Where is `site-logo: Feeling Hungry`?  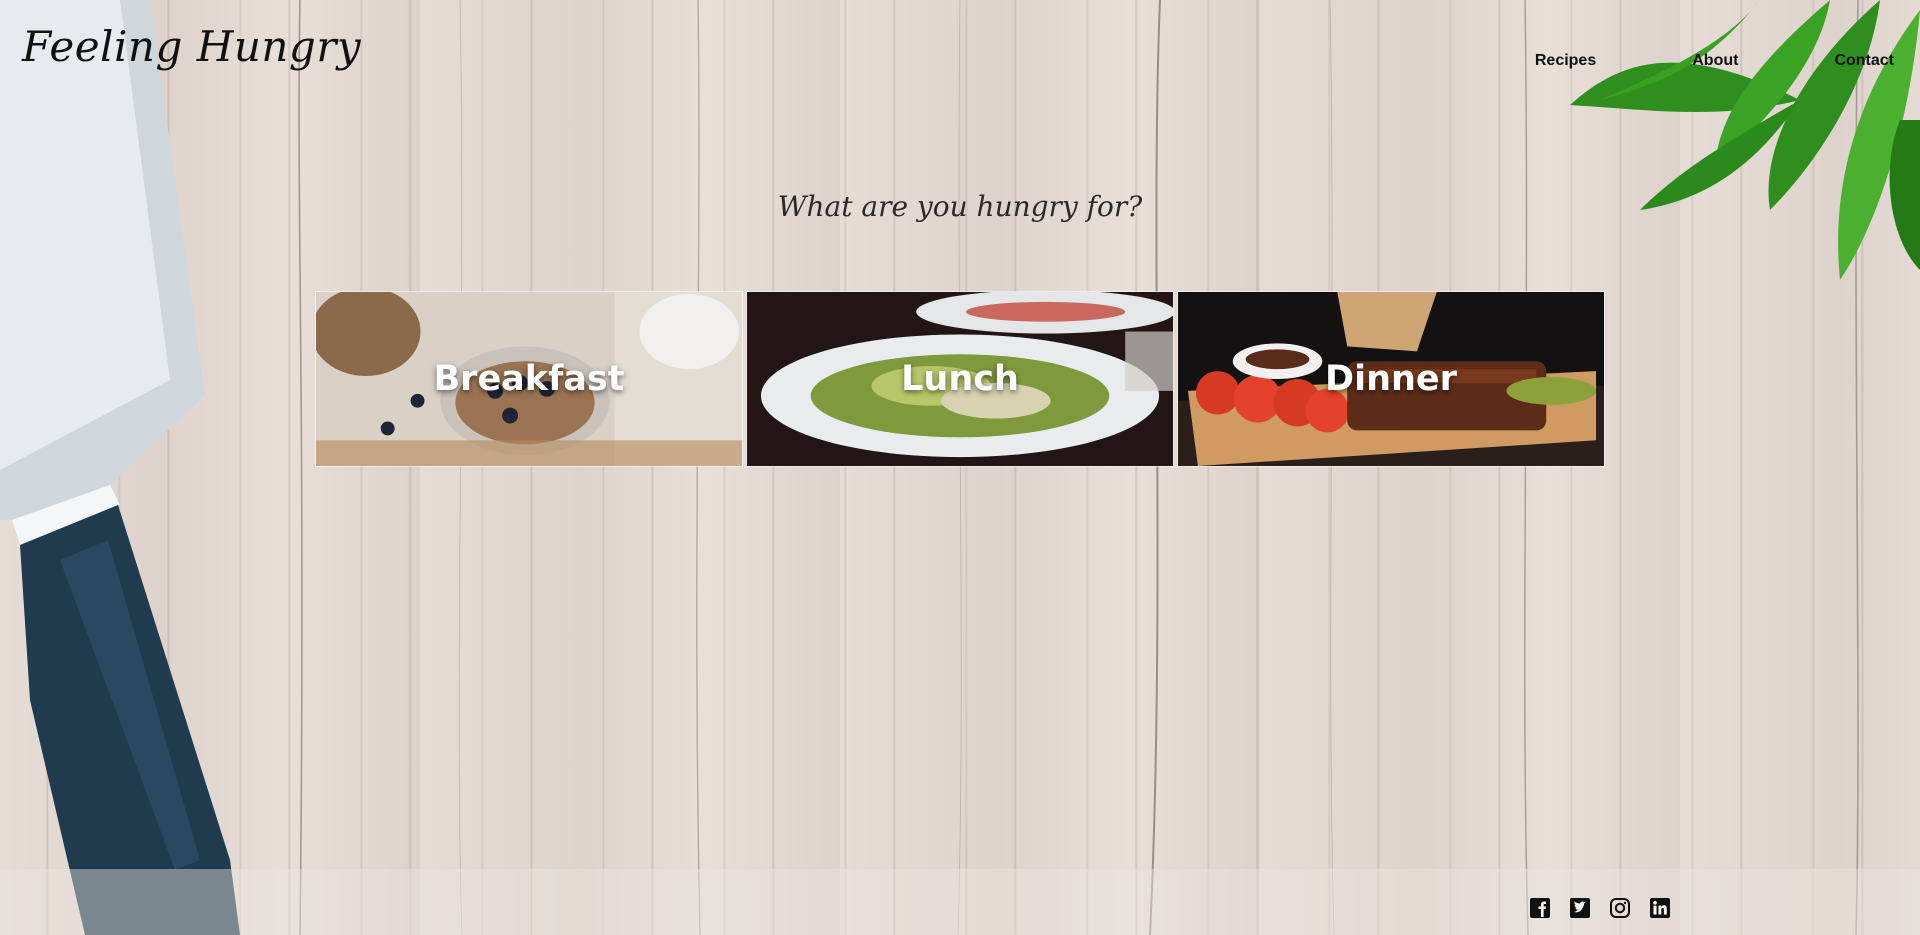 site-logo: Feeling Hungry is located at coordinates (191, 46).